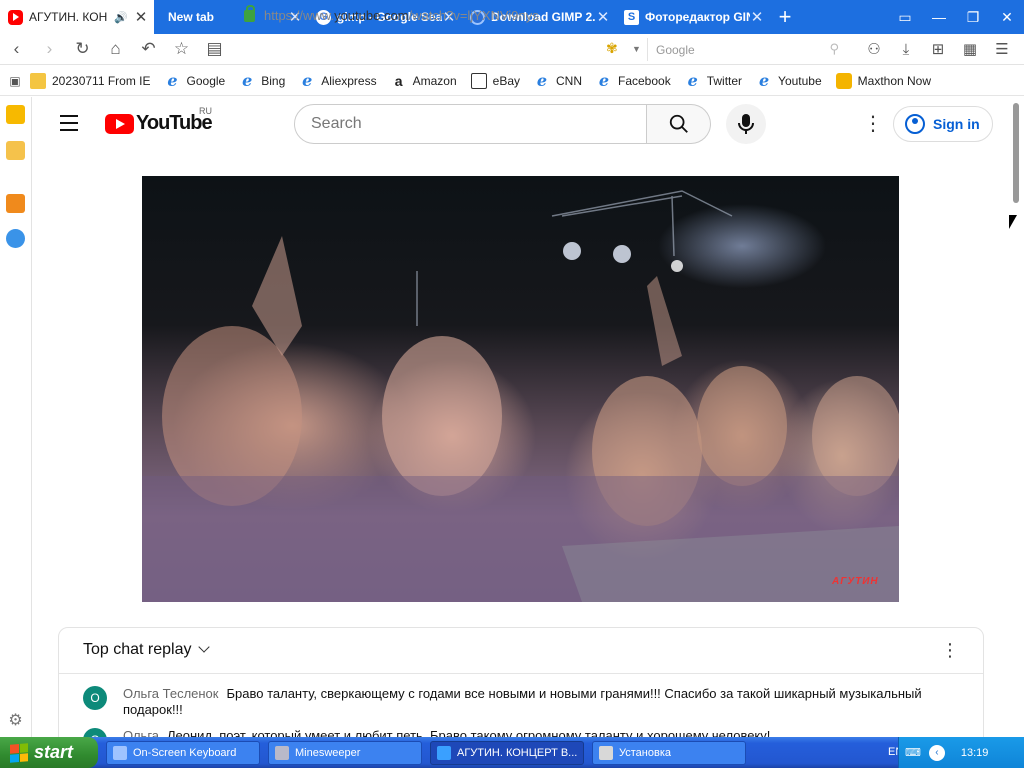 The image size is (1024, 768). Describe the element at coordinates (273, 80) in the screenshot. I see `bookmark-label: Bing` at that location.